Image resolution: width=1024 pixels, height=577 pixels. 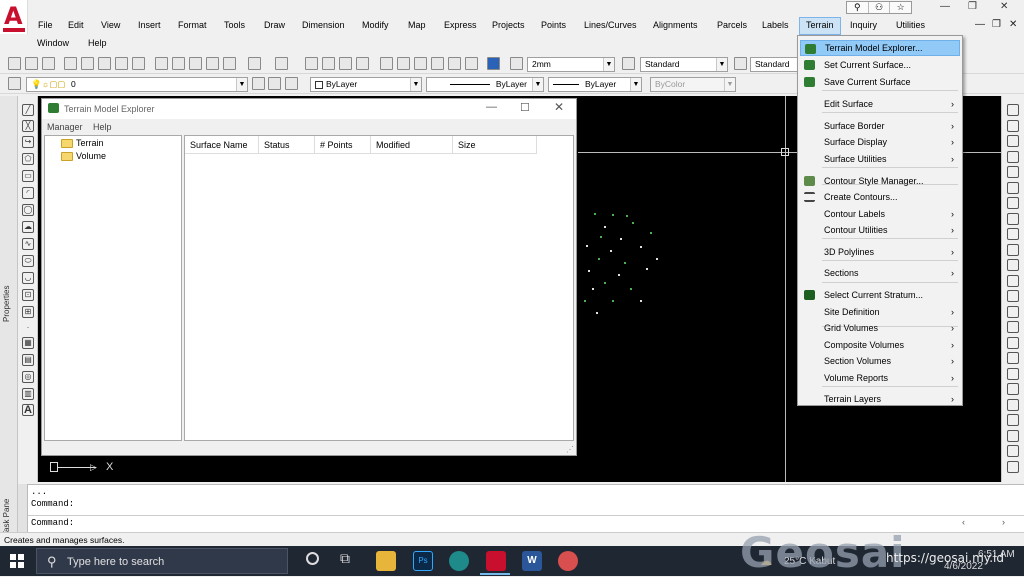 What do you see at coordinates (508, 25) in the screenshot?
I see `menu-projects: Projects` at bounding box center [508, 25].